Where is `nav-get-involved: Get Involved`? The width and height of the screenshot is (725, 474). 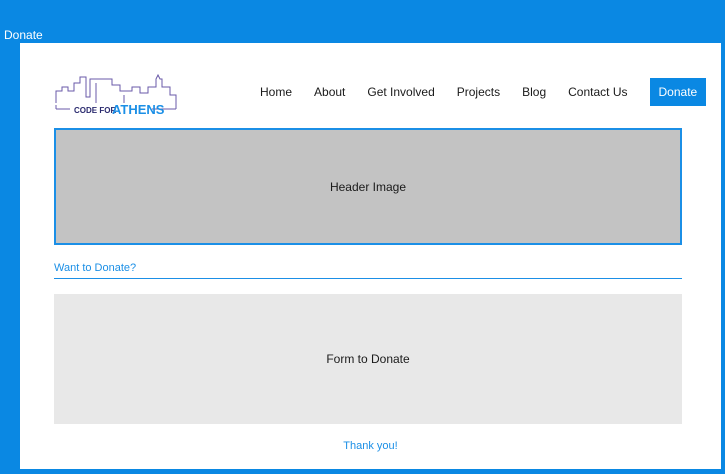
nav-get-involved: Get Involved is located at coordinates (400, 92).